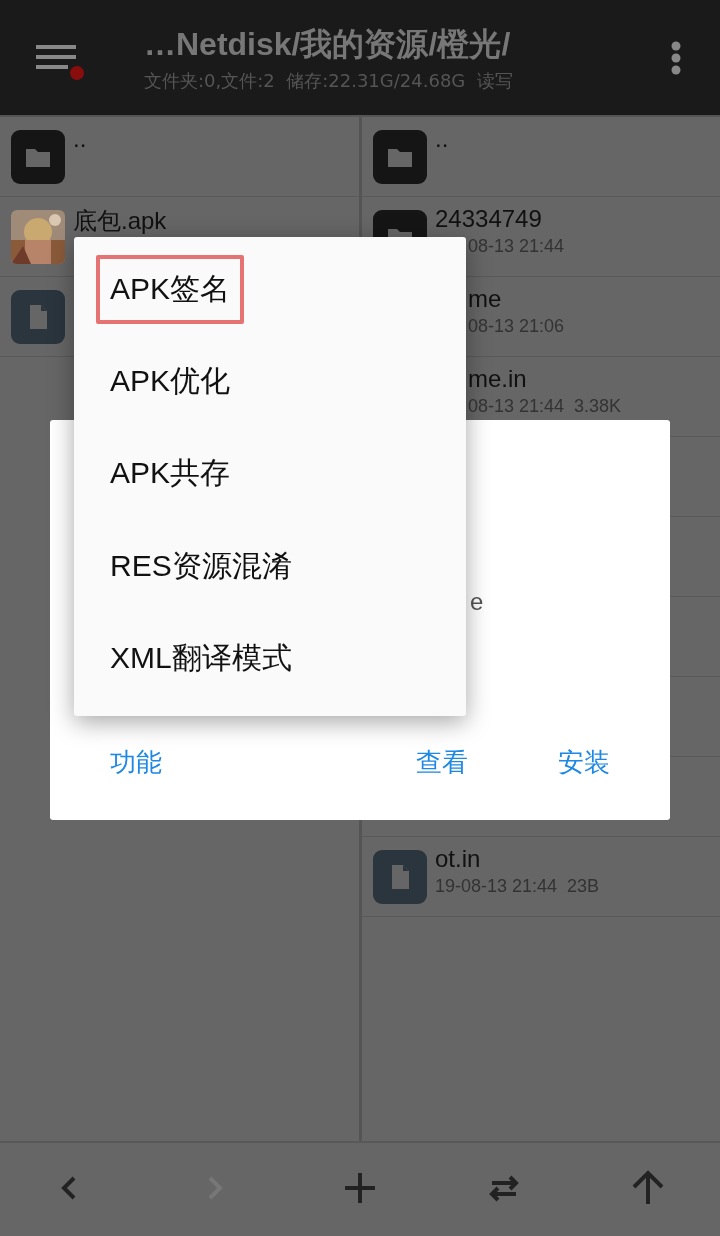  What do you see at coordinates (458, 859) in the screenshot?
I see `file-name: ot.in` at bounding box center [458, 859].